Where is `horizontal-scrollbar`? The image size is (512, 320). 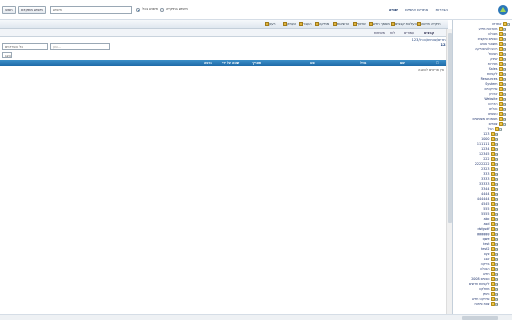 horizontal-scrollbar is located at coordinates (256, 317).